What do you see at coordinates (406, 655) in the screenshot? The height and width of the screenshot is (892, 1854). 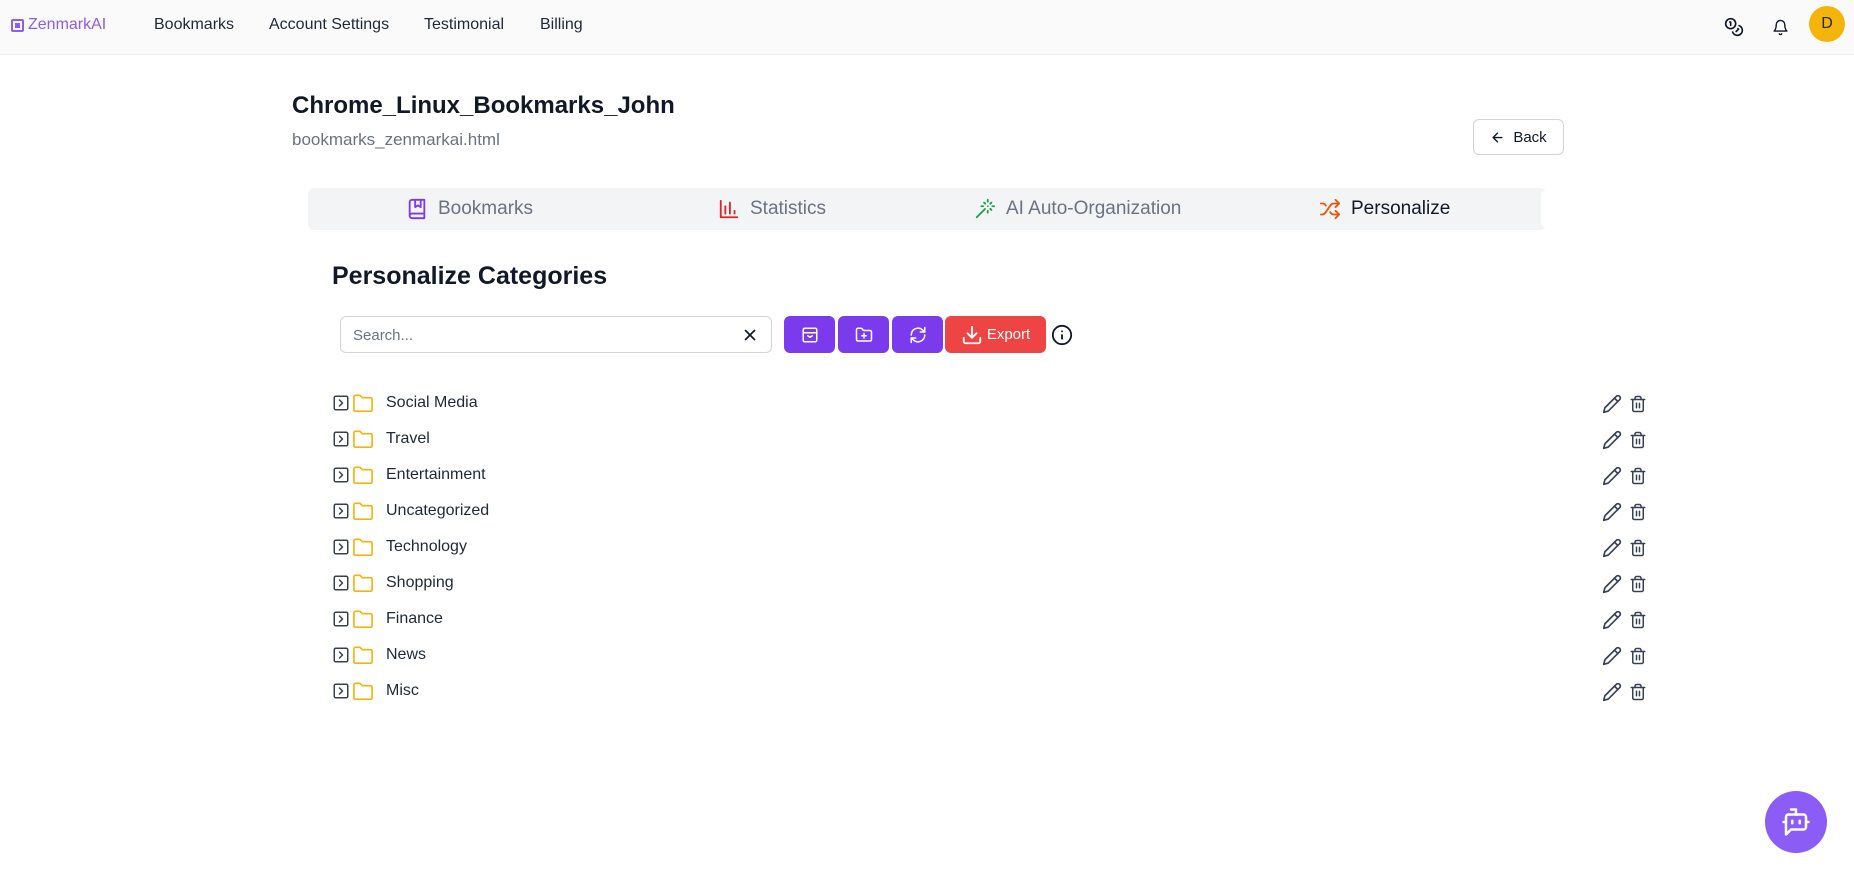 I see `category-name: News` at bounding box center [406, 655].